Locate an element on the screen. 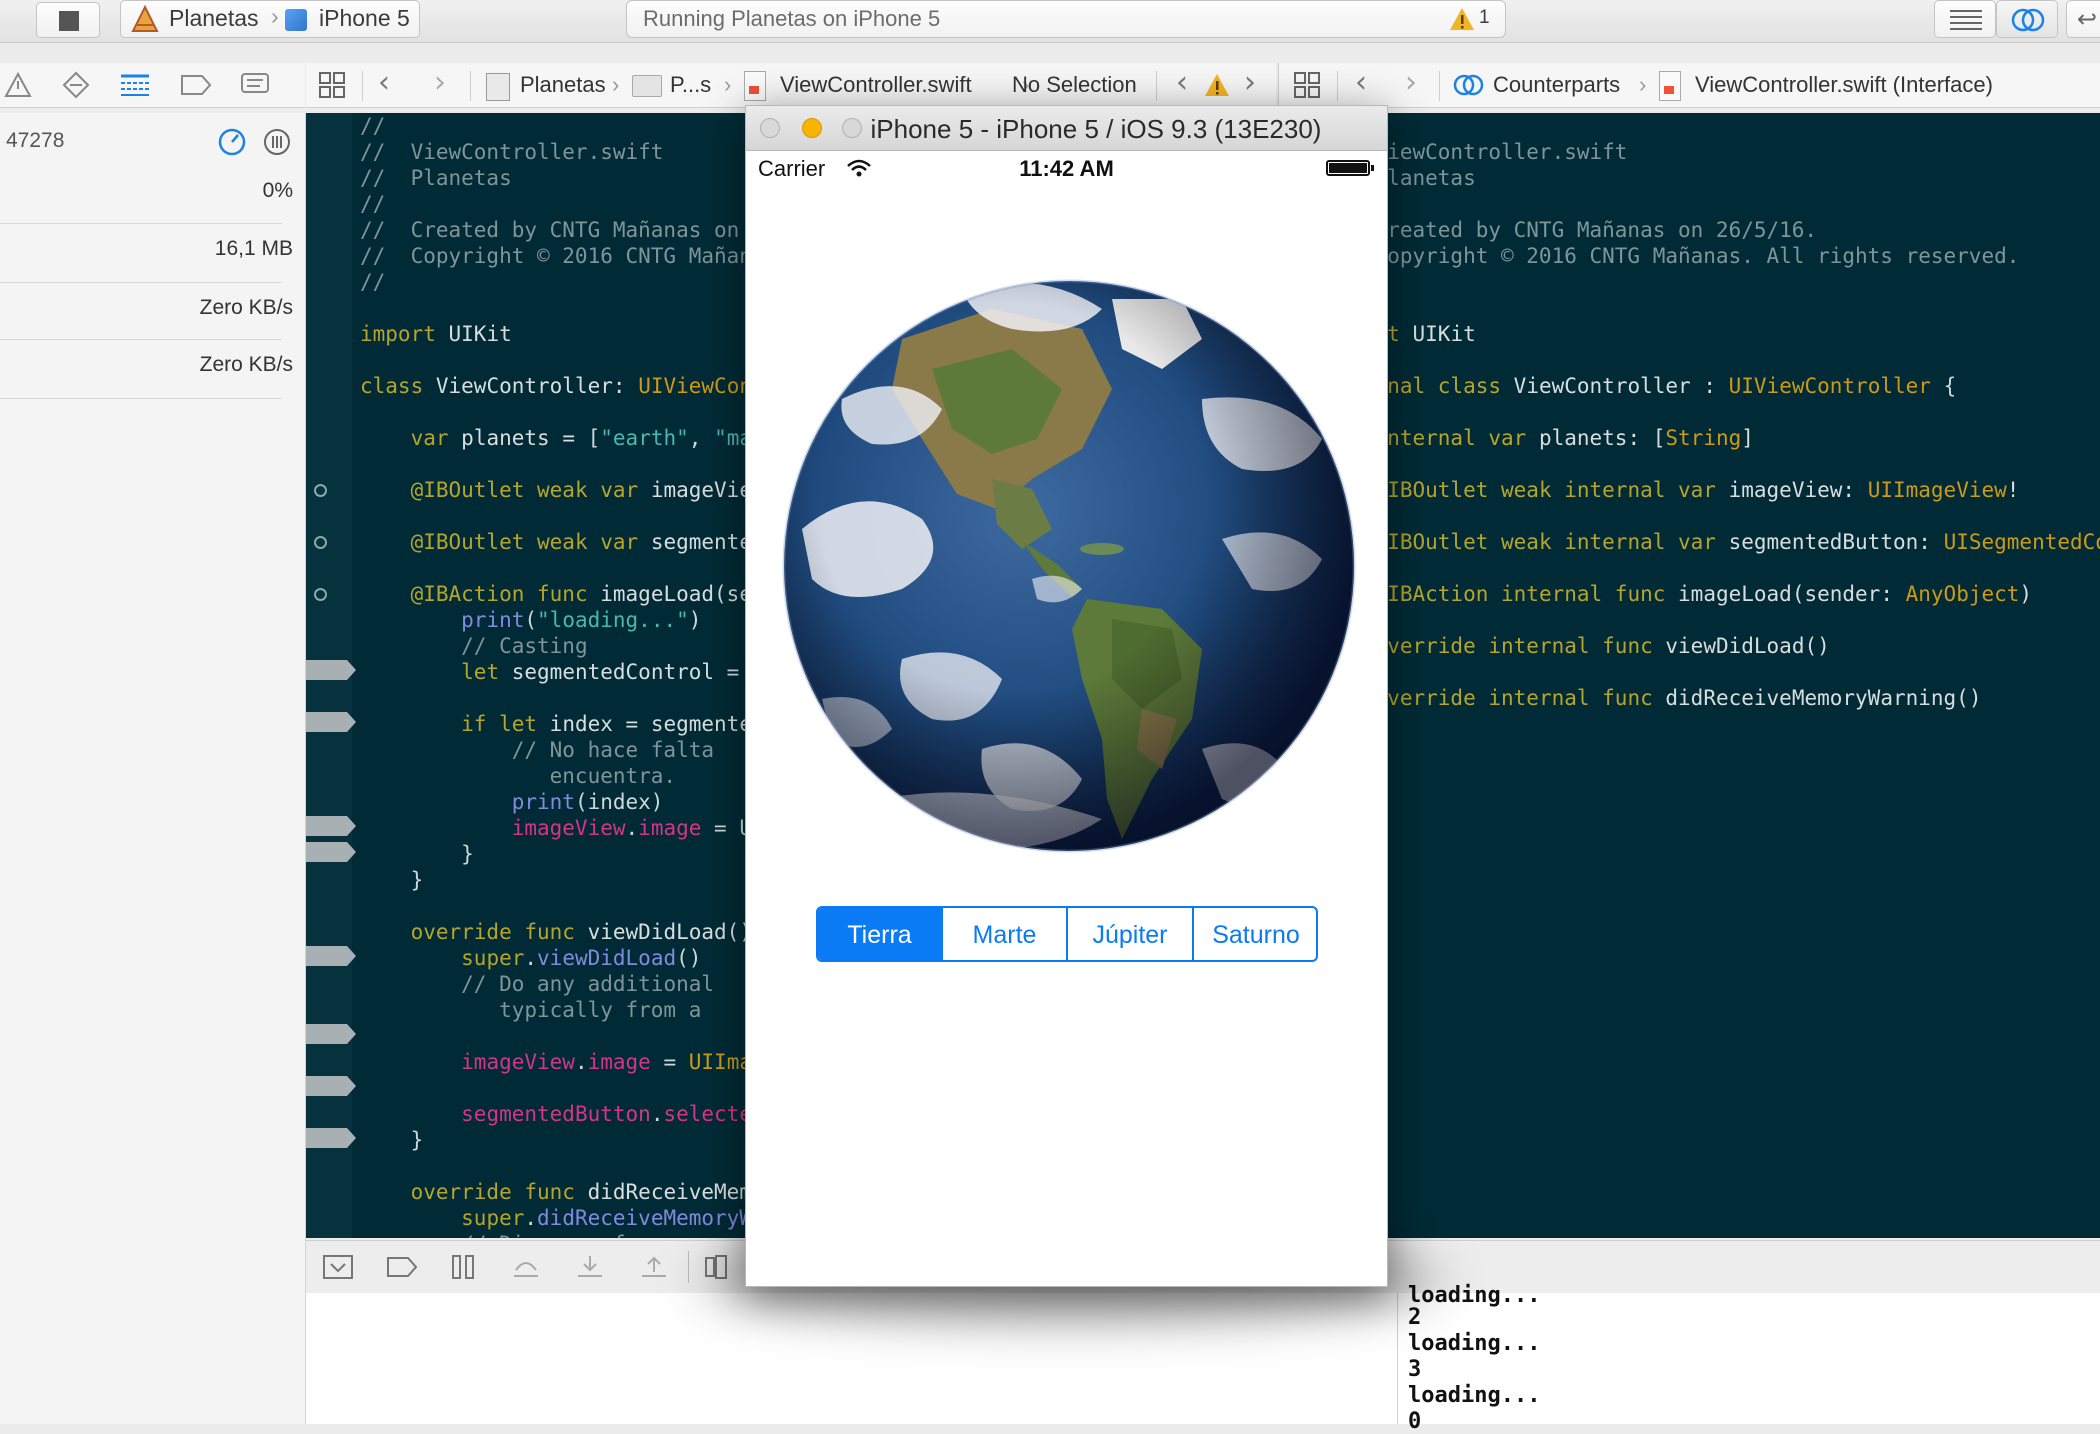 The height and width of the screenshot is (1434, 2100). scheme-device-name: iPhone 5 is located at coordinates (364, 18).